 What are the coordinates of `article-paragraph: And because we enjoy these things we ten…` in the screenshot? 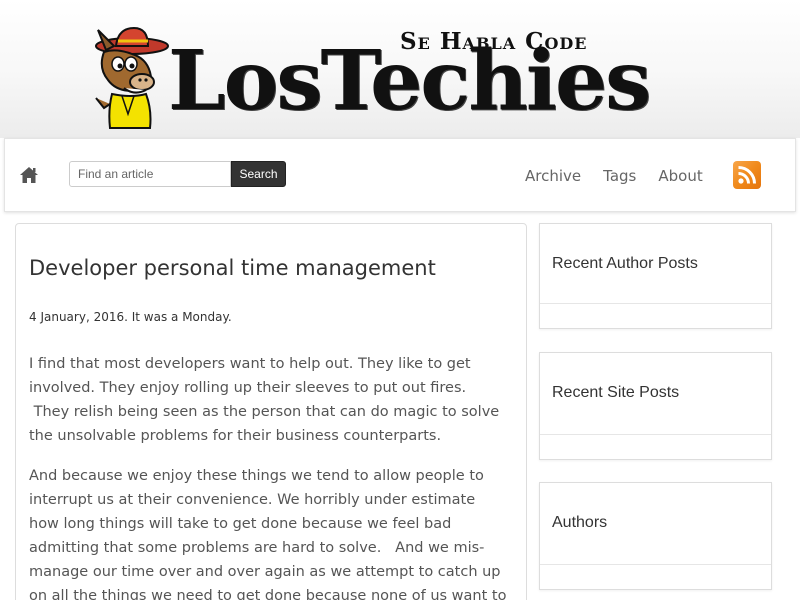 It's located at (272, 532).